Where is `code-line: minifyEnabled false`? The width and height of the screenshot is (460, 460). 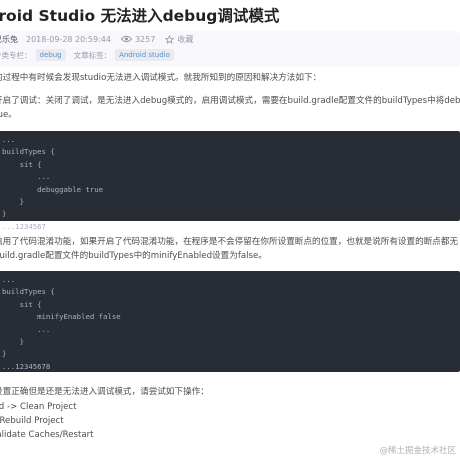
code-line: minifyEnabled false is located at coordinates (61, 317).